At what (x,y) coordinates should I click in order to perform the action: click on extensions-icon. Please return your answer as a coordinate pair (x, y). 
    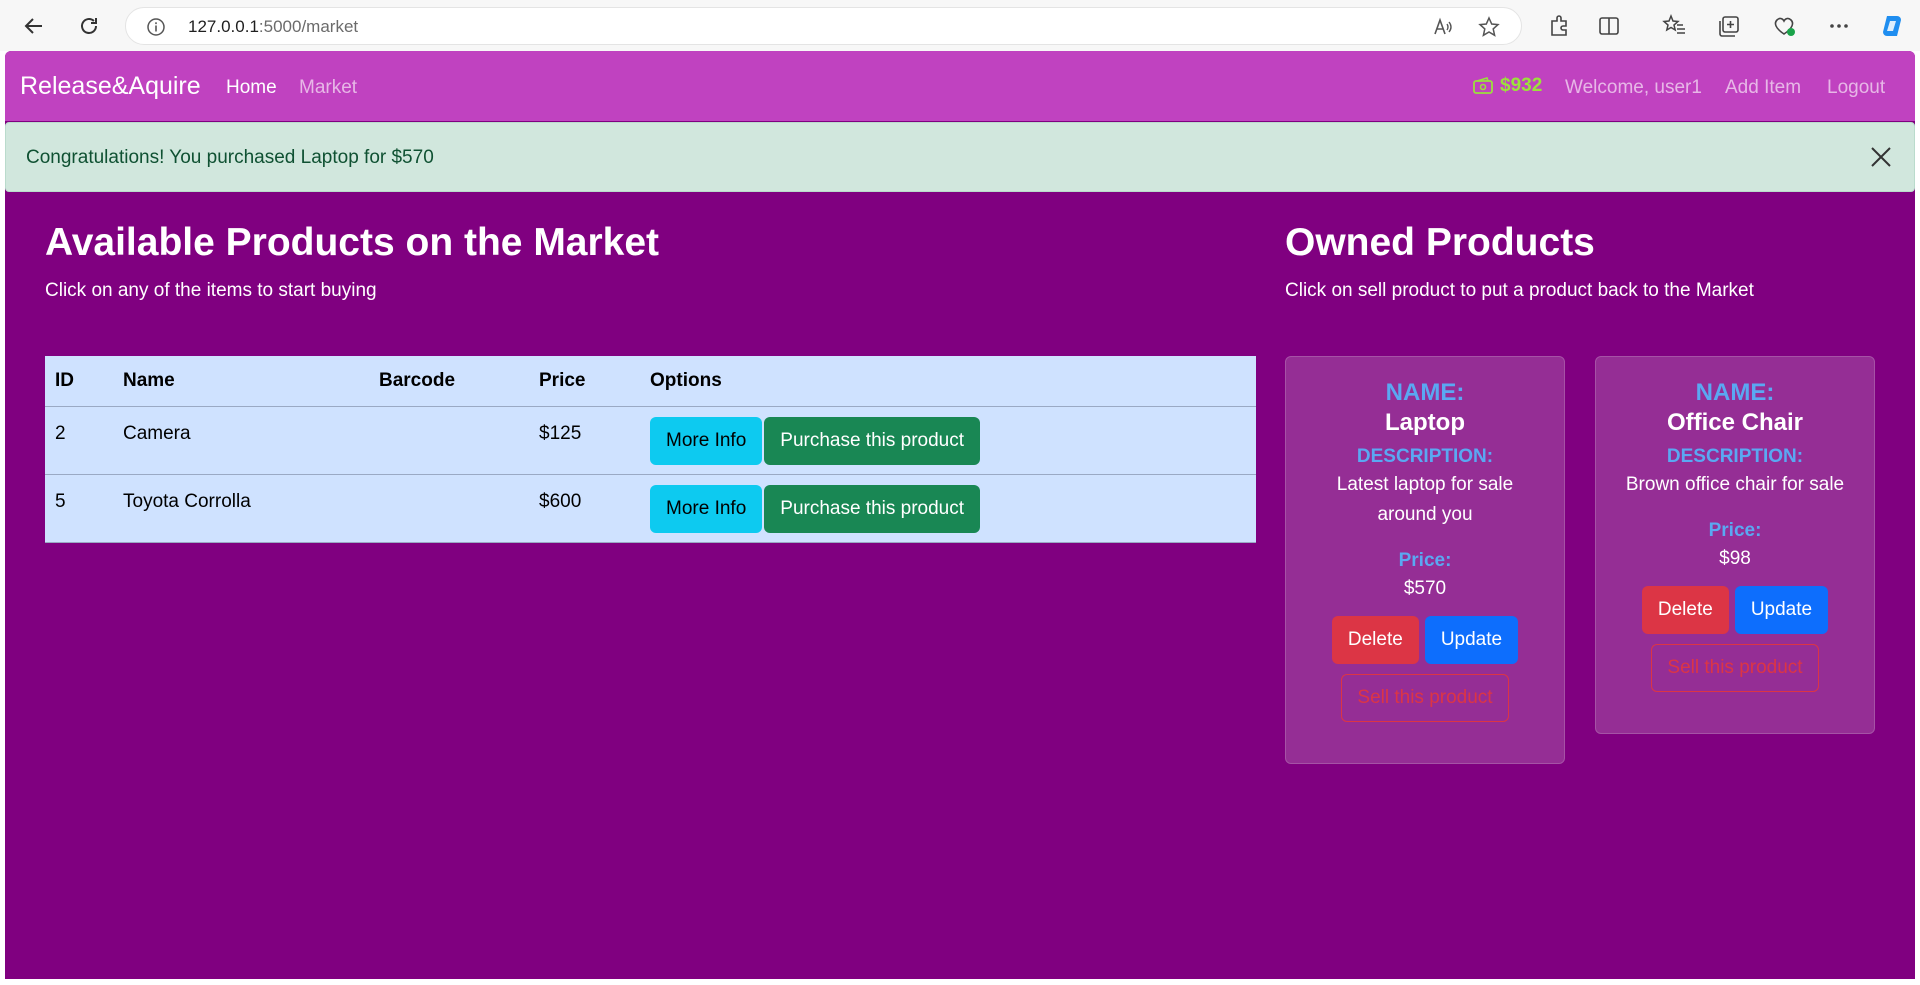
    Looking at the image, I should click on (1559, 26).